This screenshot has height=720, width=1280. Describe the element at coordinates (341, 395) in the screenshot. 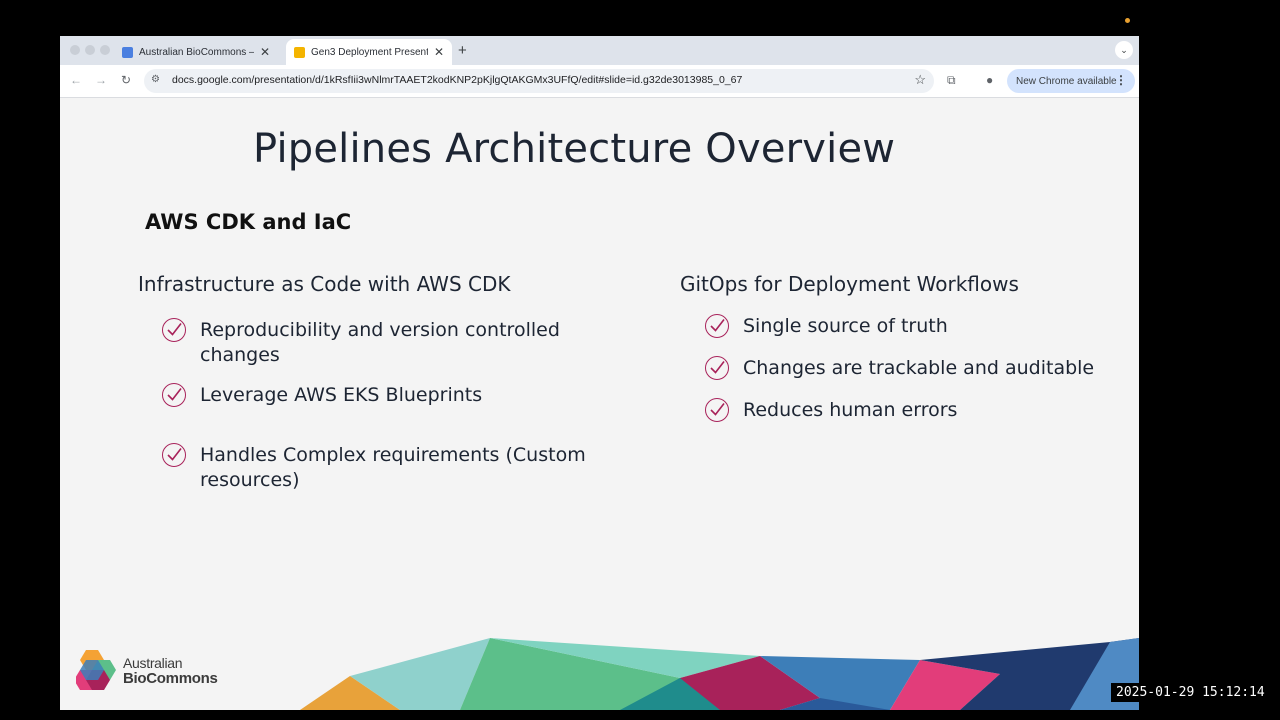

I see `bullet-text: Leverage AWS EKS Blueprints` at that location.